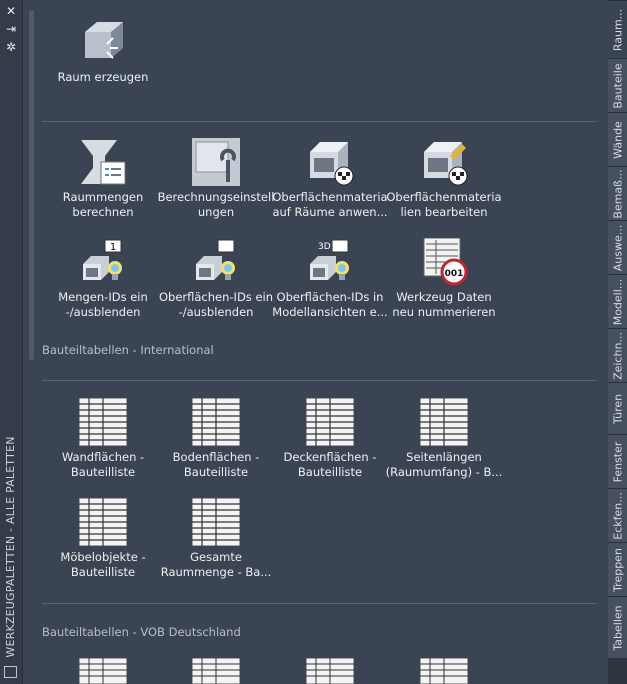  Describe the element at coordinates (128, 350) in the screenshot. I see `section-title: Bauteiltabellen - International` at that location.